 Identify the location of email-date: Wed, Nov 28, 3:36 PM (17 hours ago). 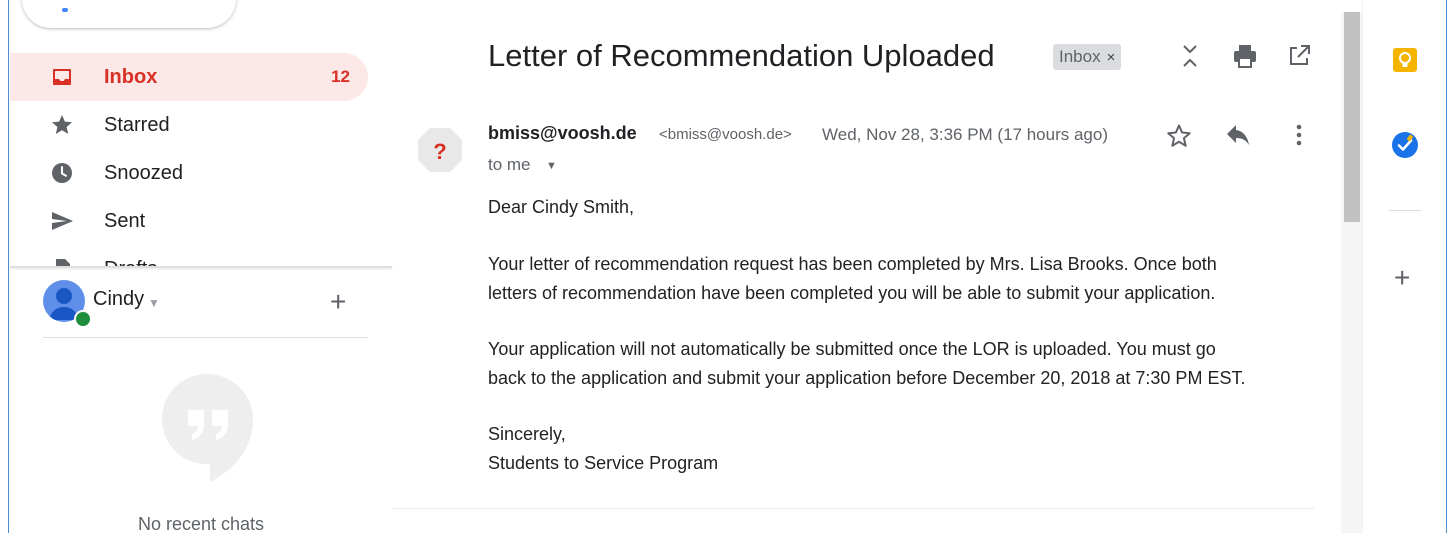
(965, 134).